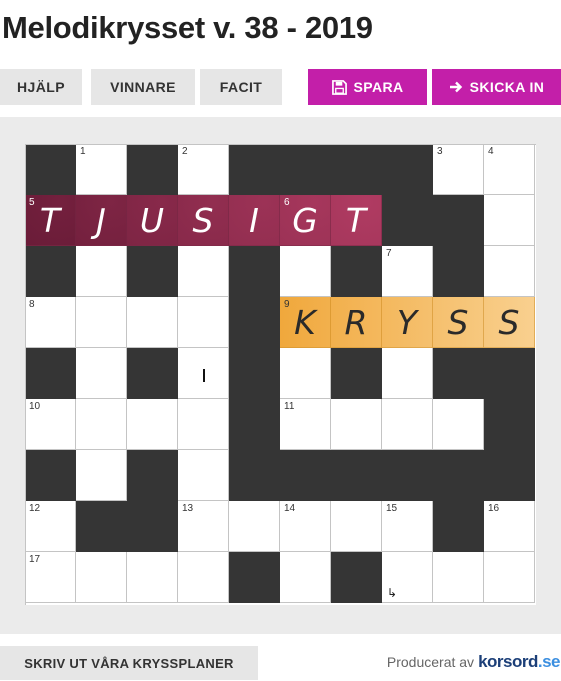 The image size is (561, 681). I want to click on grid-cell: 11, so click(305, 424).